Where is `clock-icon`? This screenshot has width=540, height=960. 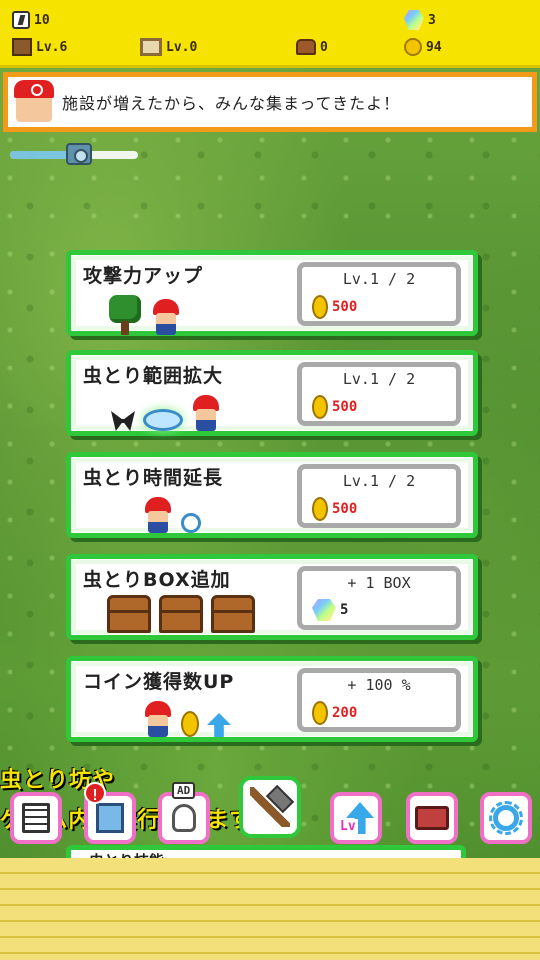
clock-icon is located at coordinates (191, 523).